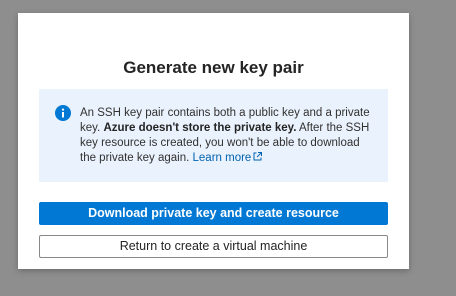 The width and height of the screenshot is (456, 296). I want to click on external-link-icon, so click(258, 156).